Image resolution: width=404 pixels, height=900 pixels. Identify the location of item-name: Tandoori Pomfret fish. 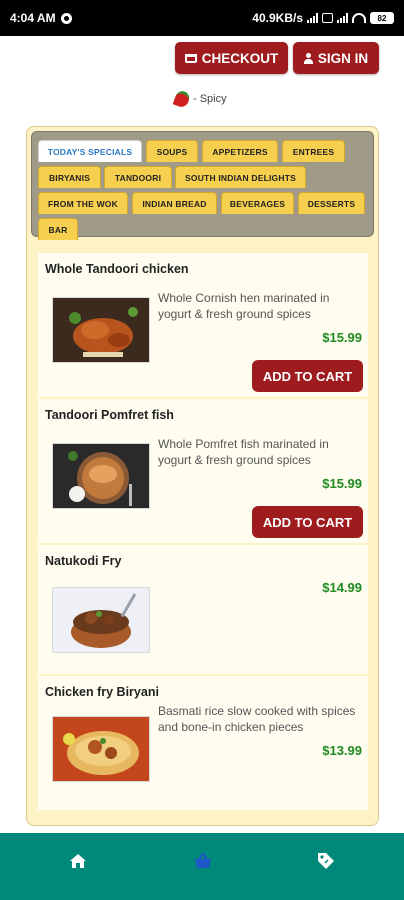
(109, 415).